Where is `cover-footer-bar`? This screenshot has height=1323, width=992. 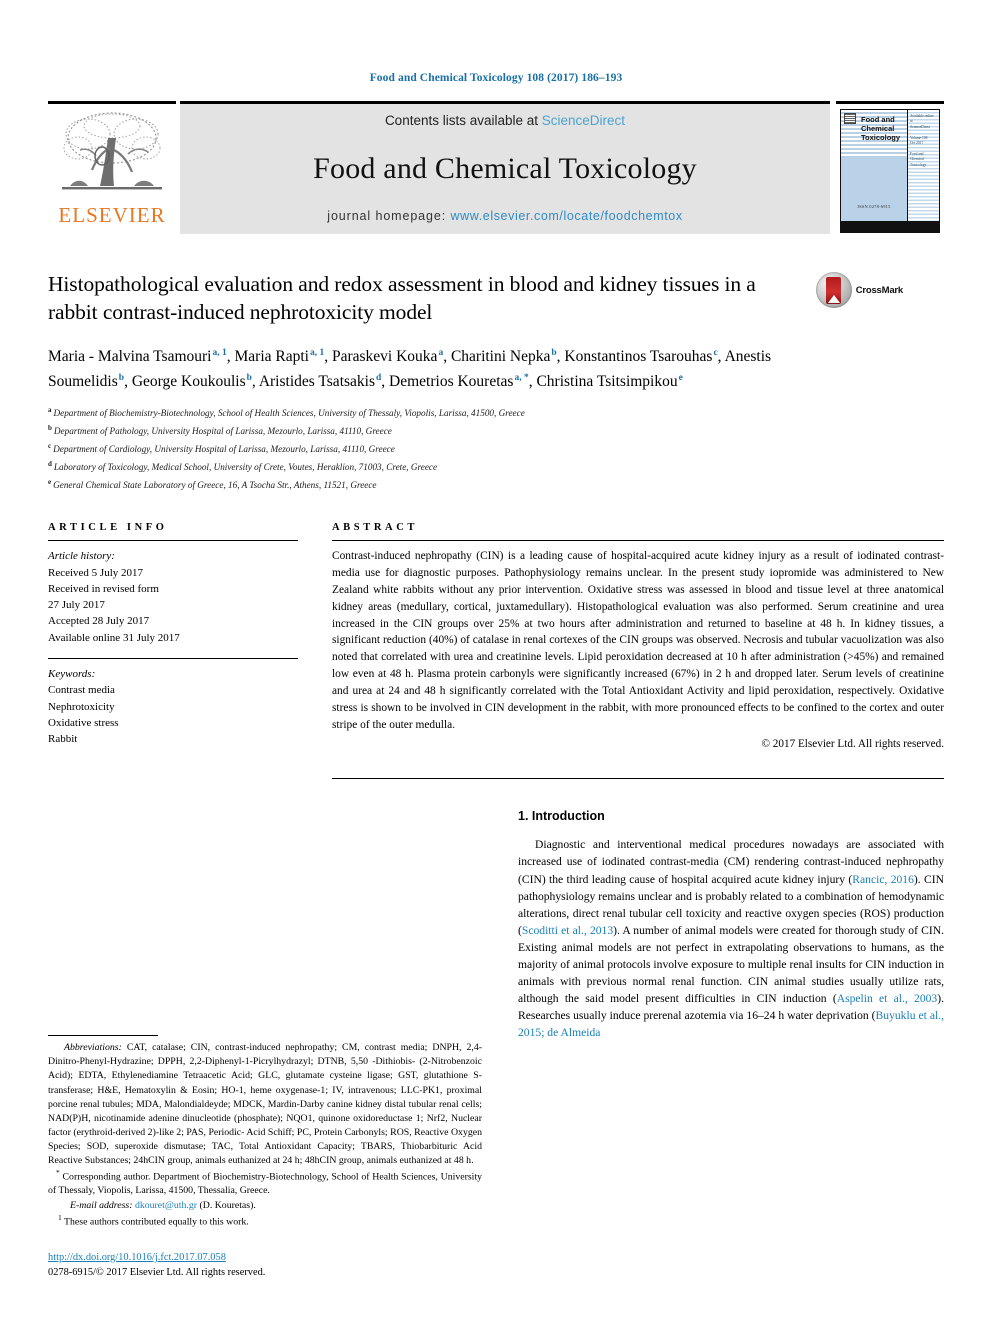 cover-footer-bar is located at coordinates (890, 226).